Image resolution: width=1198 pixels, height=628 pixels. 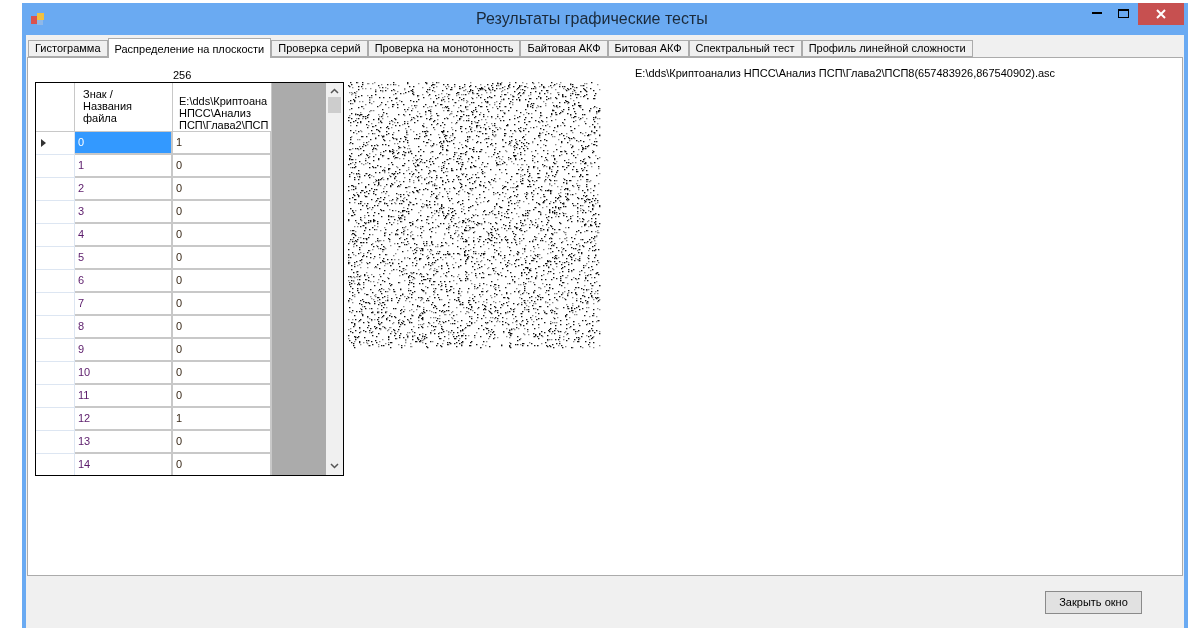 What do you see at coordinates (648, 48) in the screenshot?
I see `tab: Битовая АКФ` at bounding box center [648, 48].